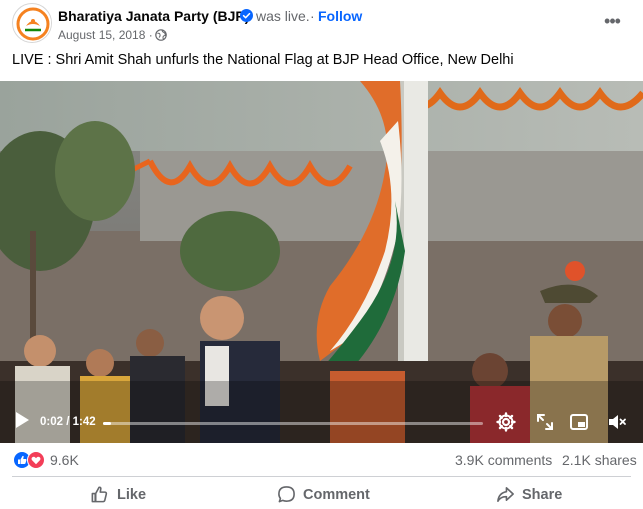 This screenshot has width=643, height=509. Describe the element at coordinates (64, 460) in the screenshot. I see `reactions-count: 9.6K` at that location.